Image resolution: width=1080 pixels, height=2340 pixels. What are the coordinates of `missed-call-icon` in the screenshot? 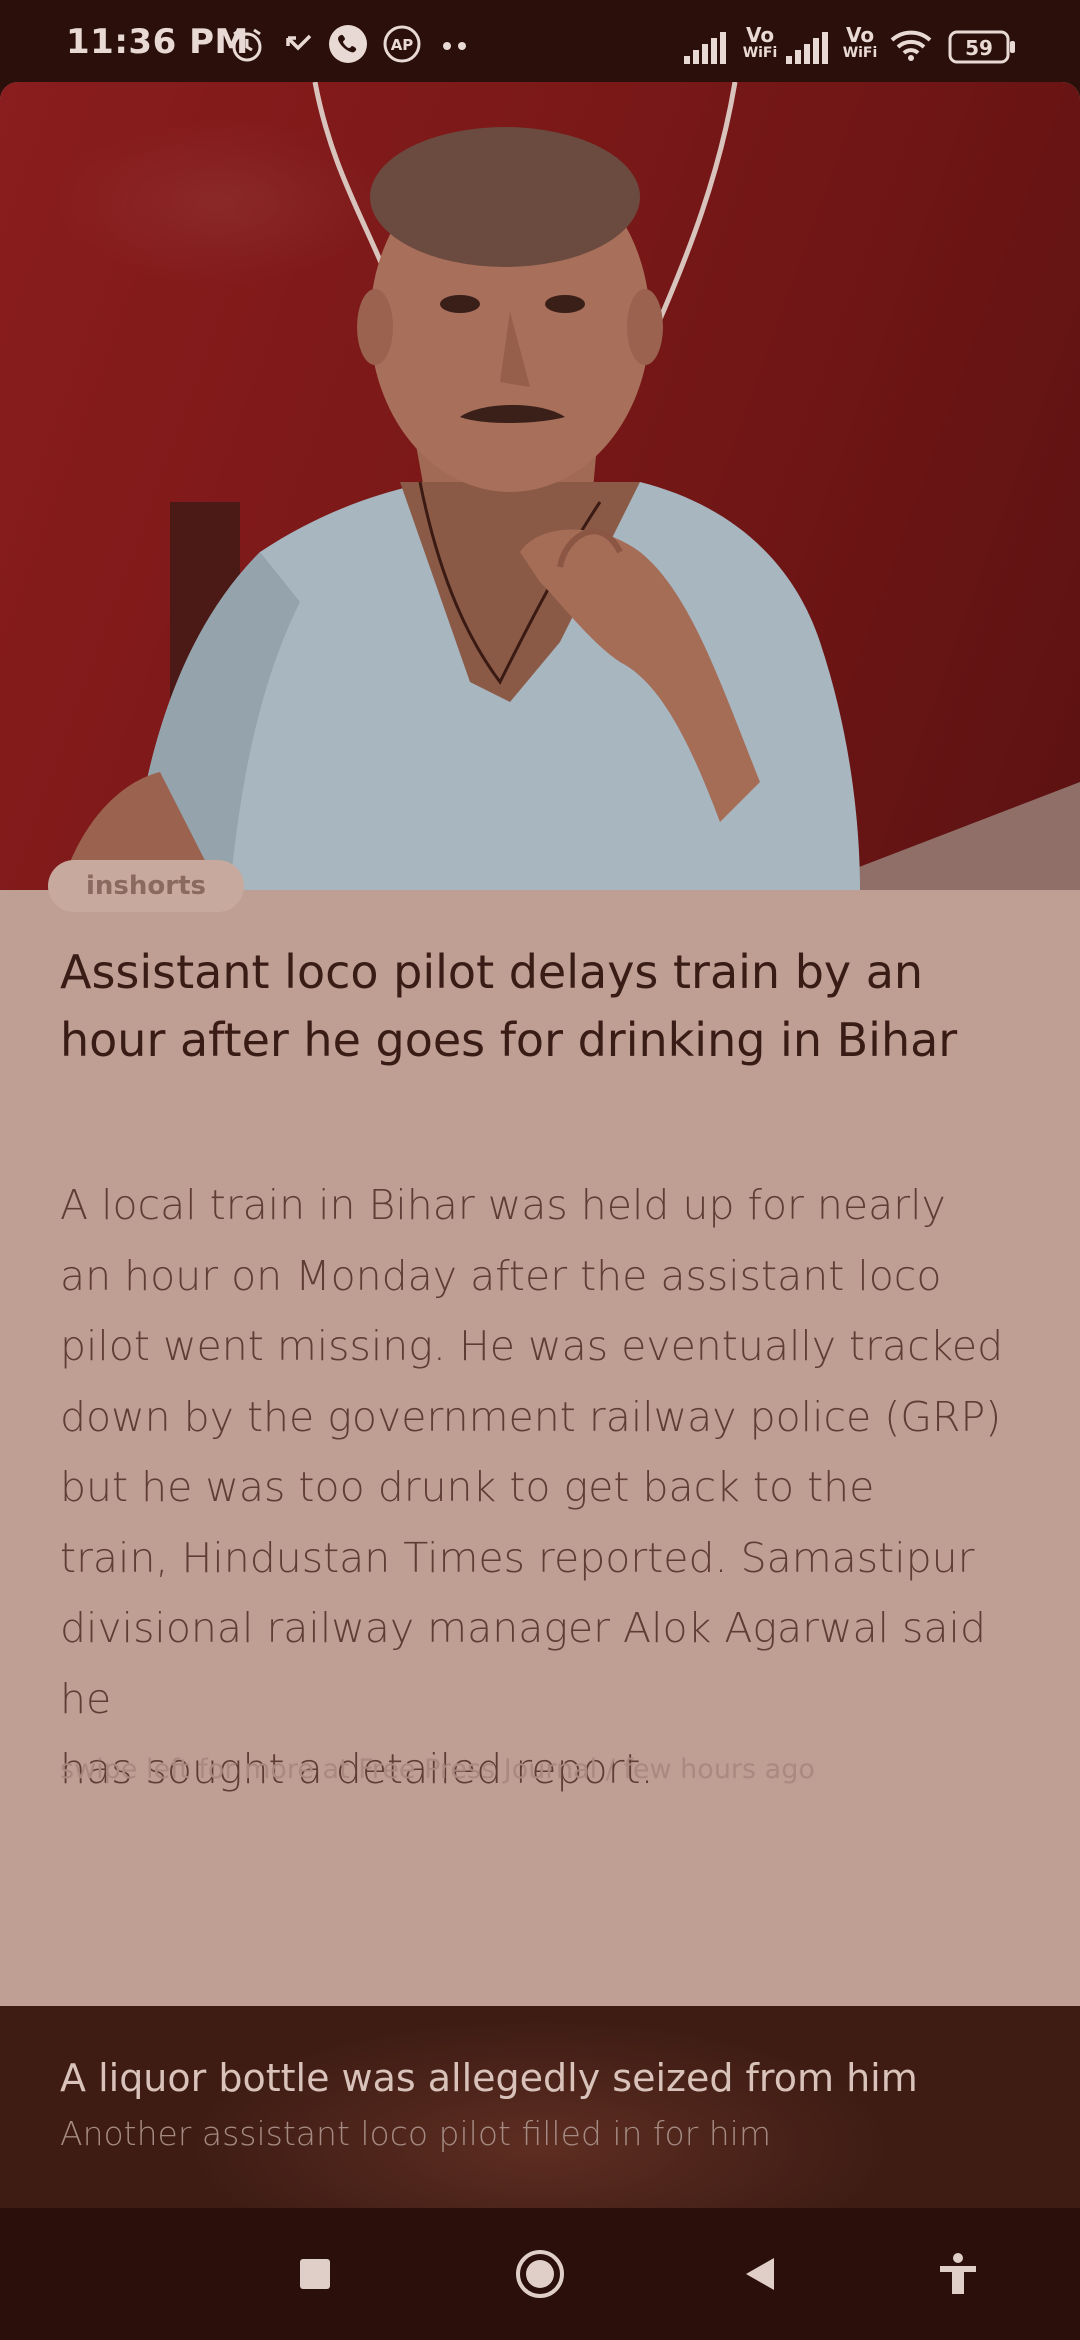 It's located at (299, 45).